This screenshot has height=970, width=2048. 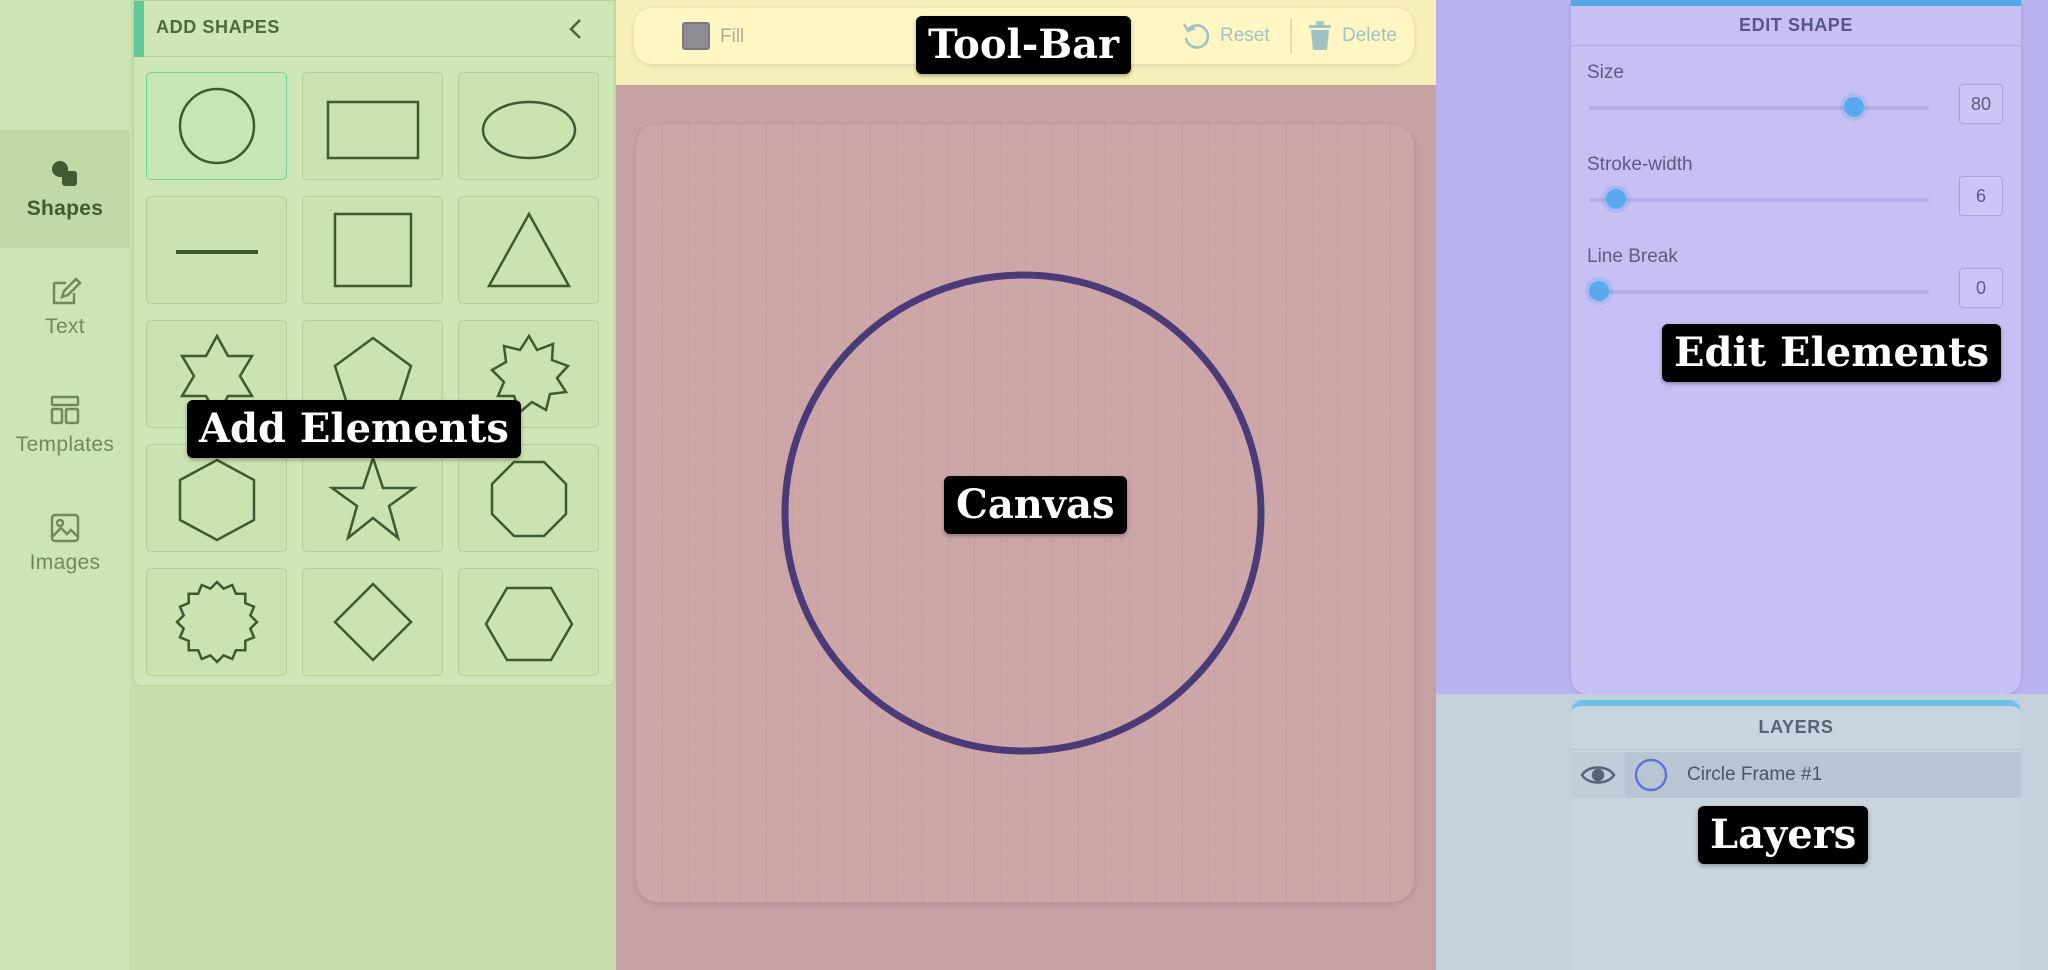 I want to click on shape-option-line, so click(x=216, y=250).